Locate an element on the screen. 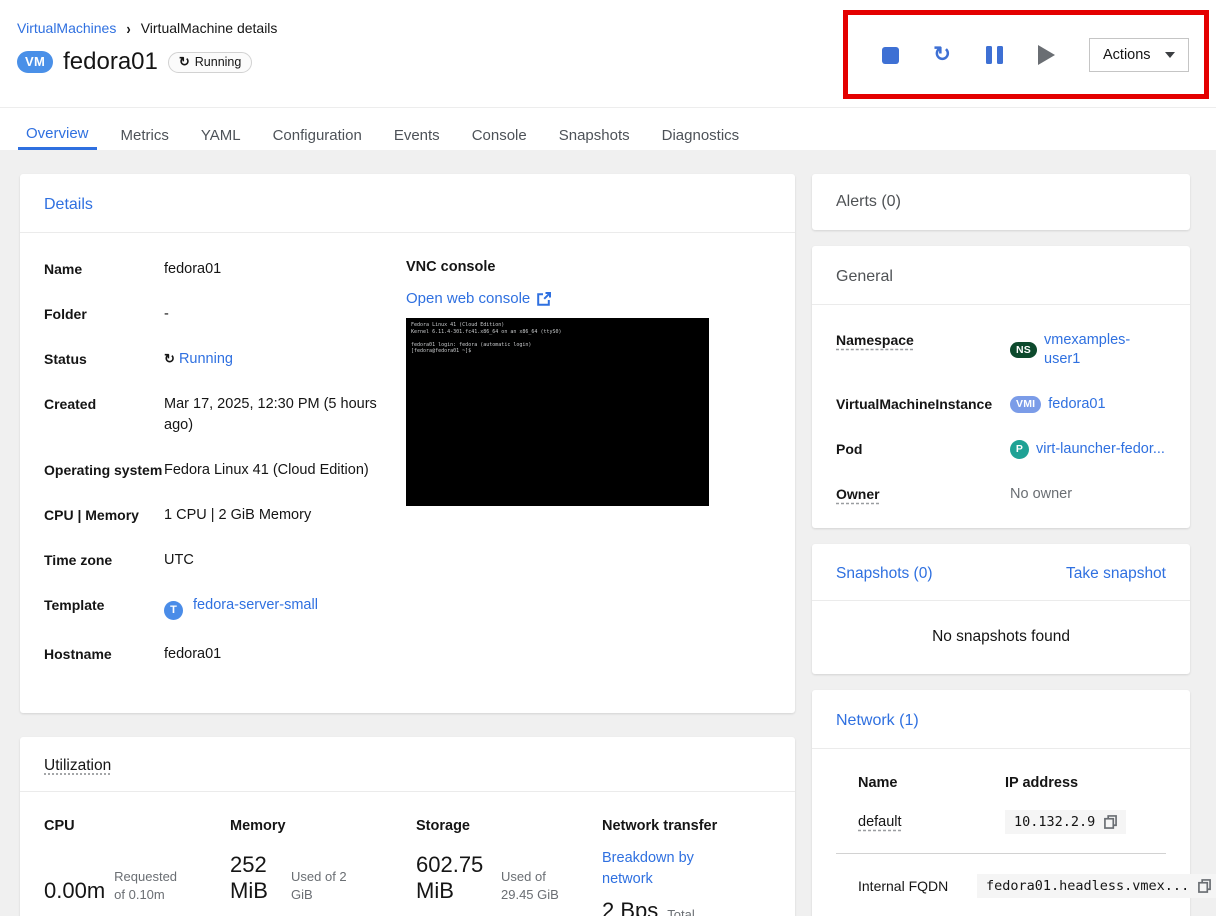 The height and width of the screenshot is (916, 1216). page-title: fedora01 is located at coordinates (110, 61).